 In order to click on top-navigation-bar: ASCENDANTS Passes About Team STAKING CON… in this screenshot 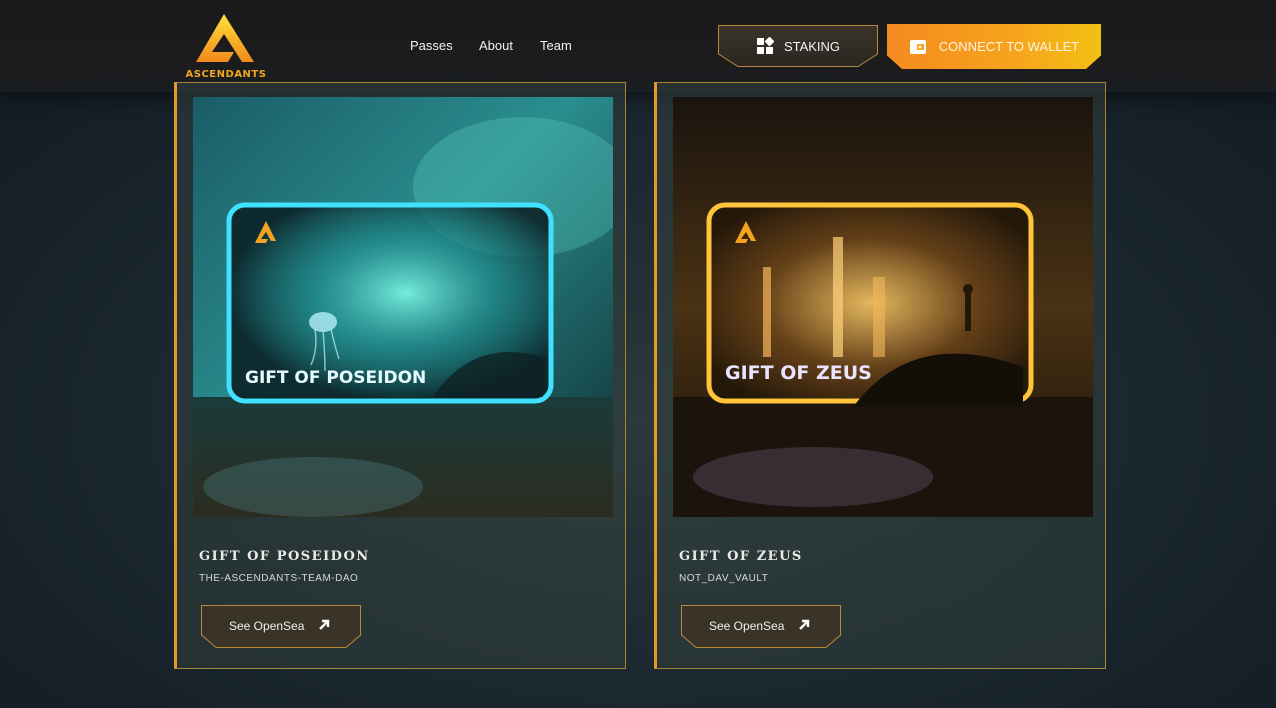, I will do `click(638, 46)`.